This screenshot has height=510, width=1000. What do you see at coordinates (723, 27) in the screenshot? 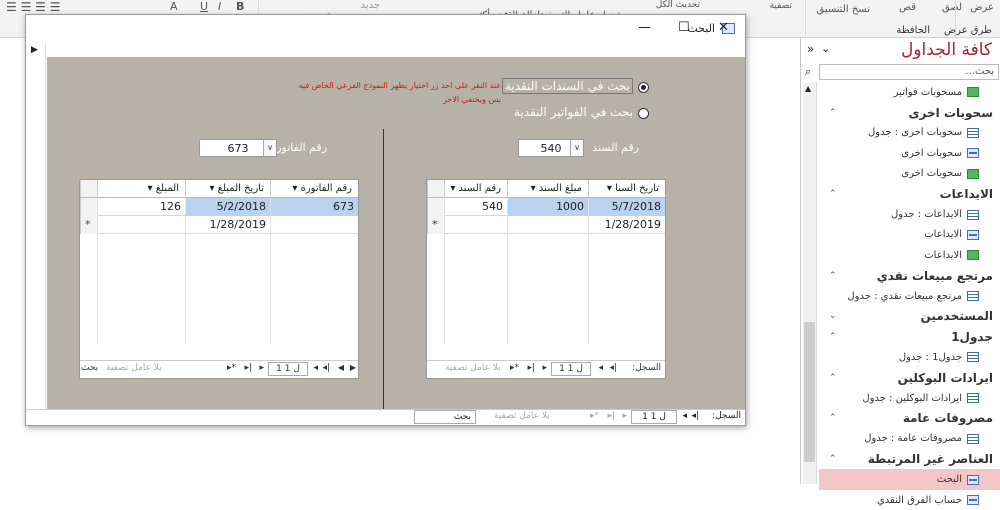
I see `close-button: ✕` at bounding box center [723, 27].